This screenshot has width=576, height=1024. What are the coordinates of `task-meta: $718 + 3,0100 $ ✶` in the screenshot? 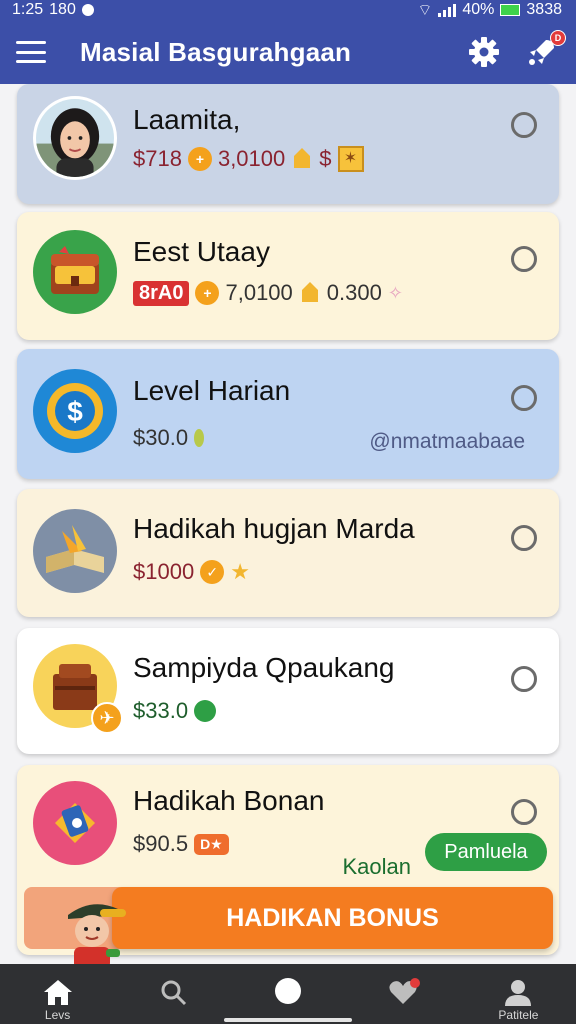 It's located at (248, 159).